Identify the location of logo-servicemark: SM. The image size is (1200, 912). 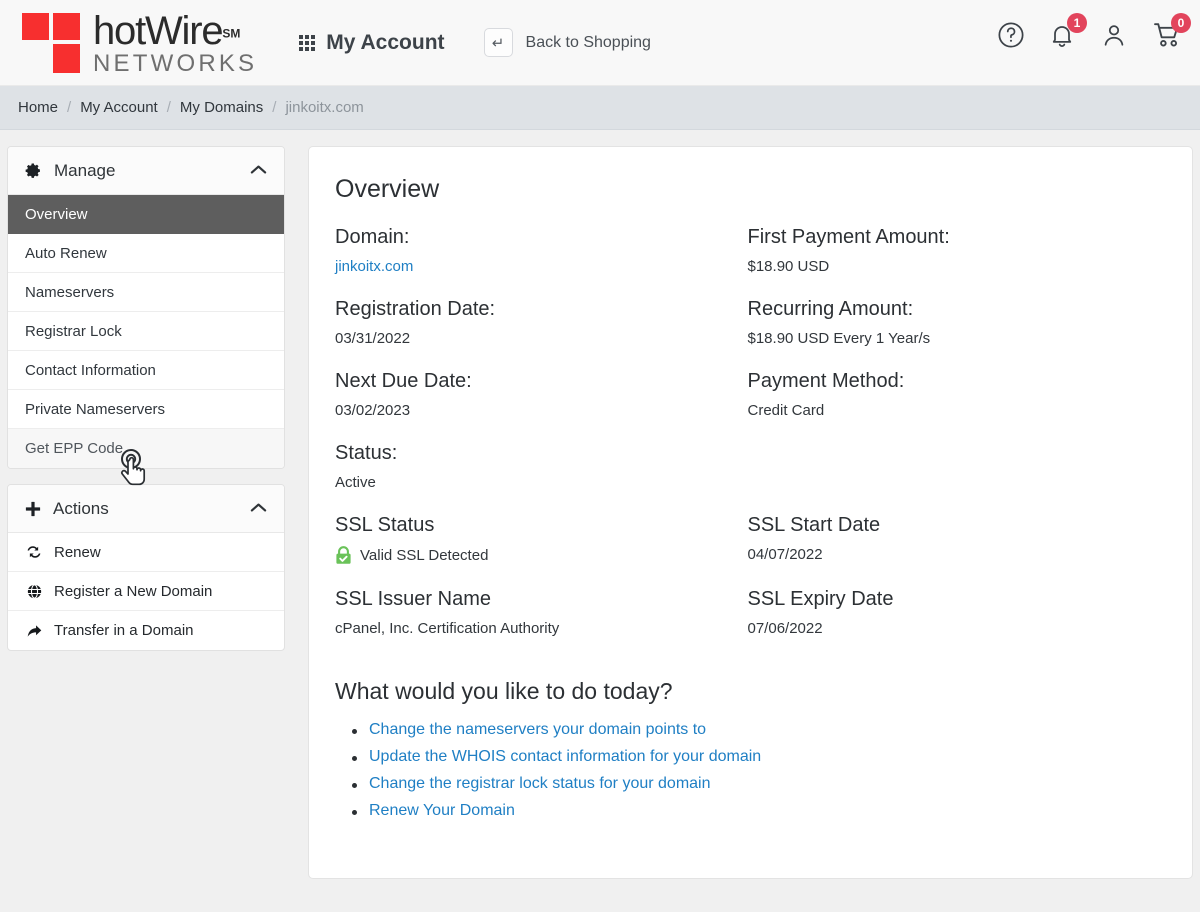
(231, 33).